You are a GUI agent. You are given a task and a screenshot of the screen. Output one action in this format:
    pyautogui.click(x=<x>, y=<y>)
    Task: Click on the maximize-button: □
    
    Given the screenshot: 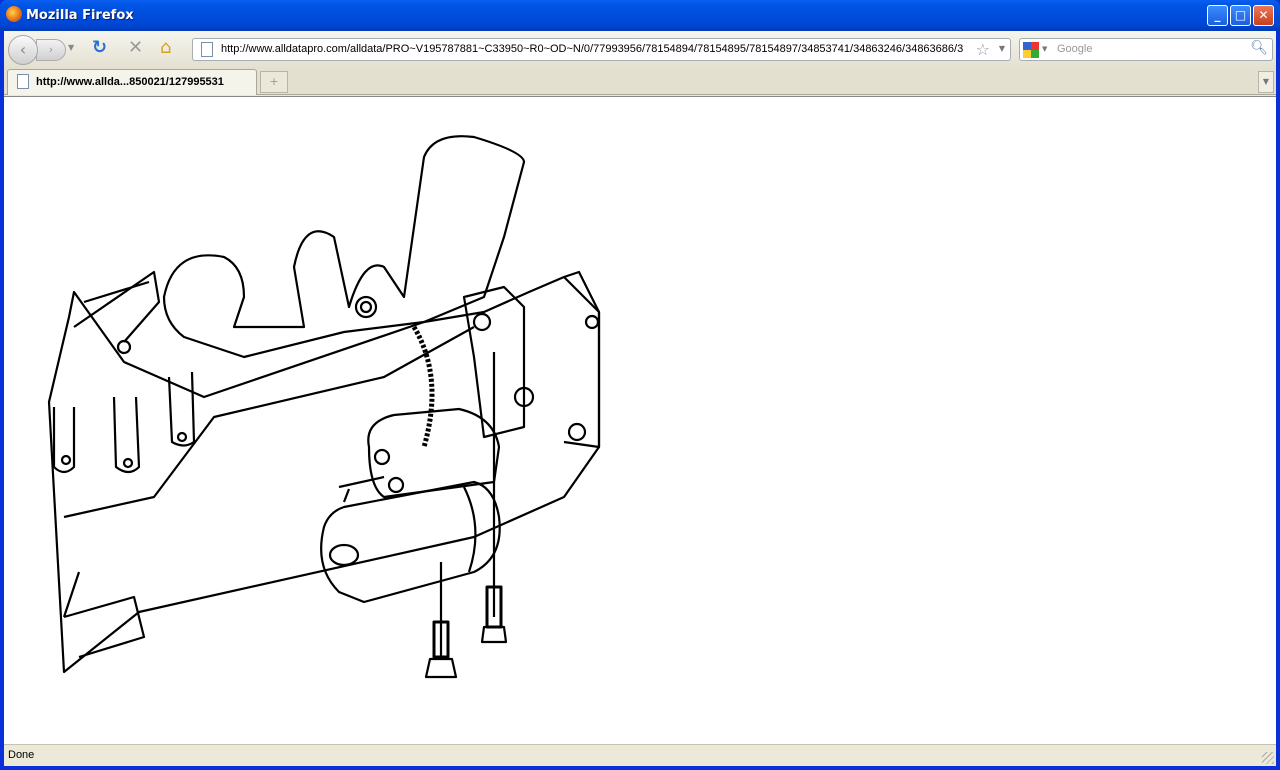 What is the action you would take?
    pyautogui.click(x=1240, y=15)
    